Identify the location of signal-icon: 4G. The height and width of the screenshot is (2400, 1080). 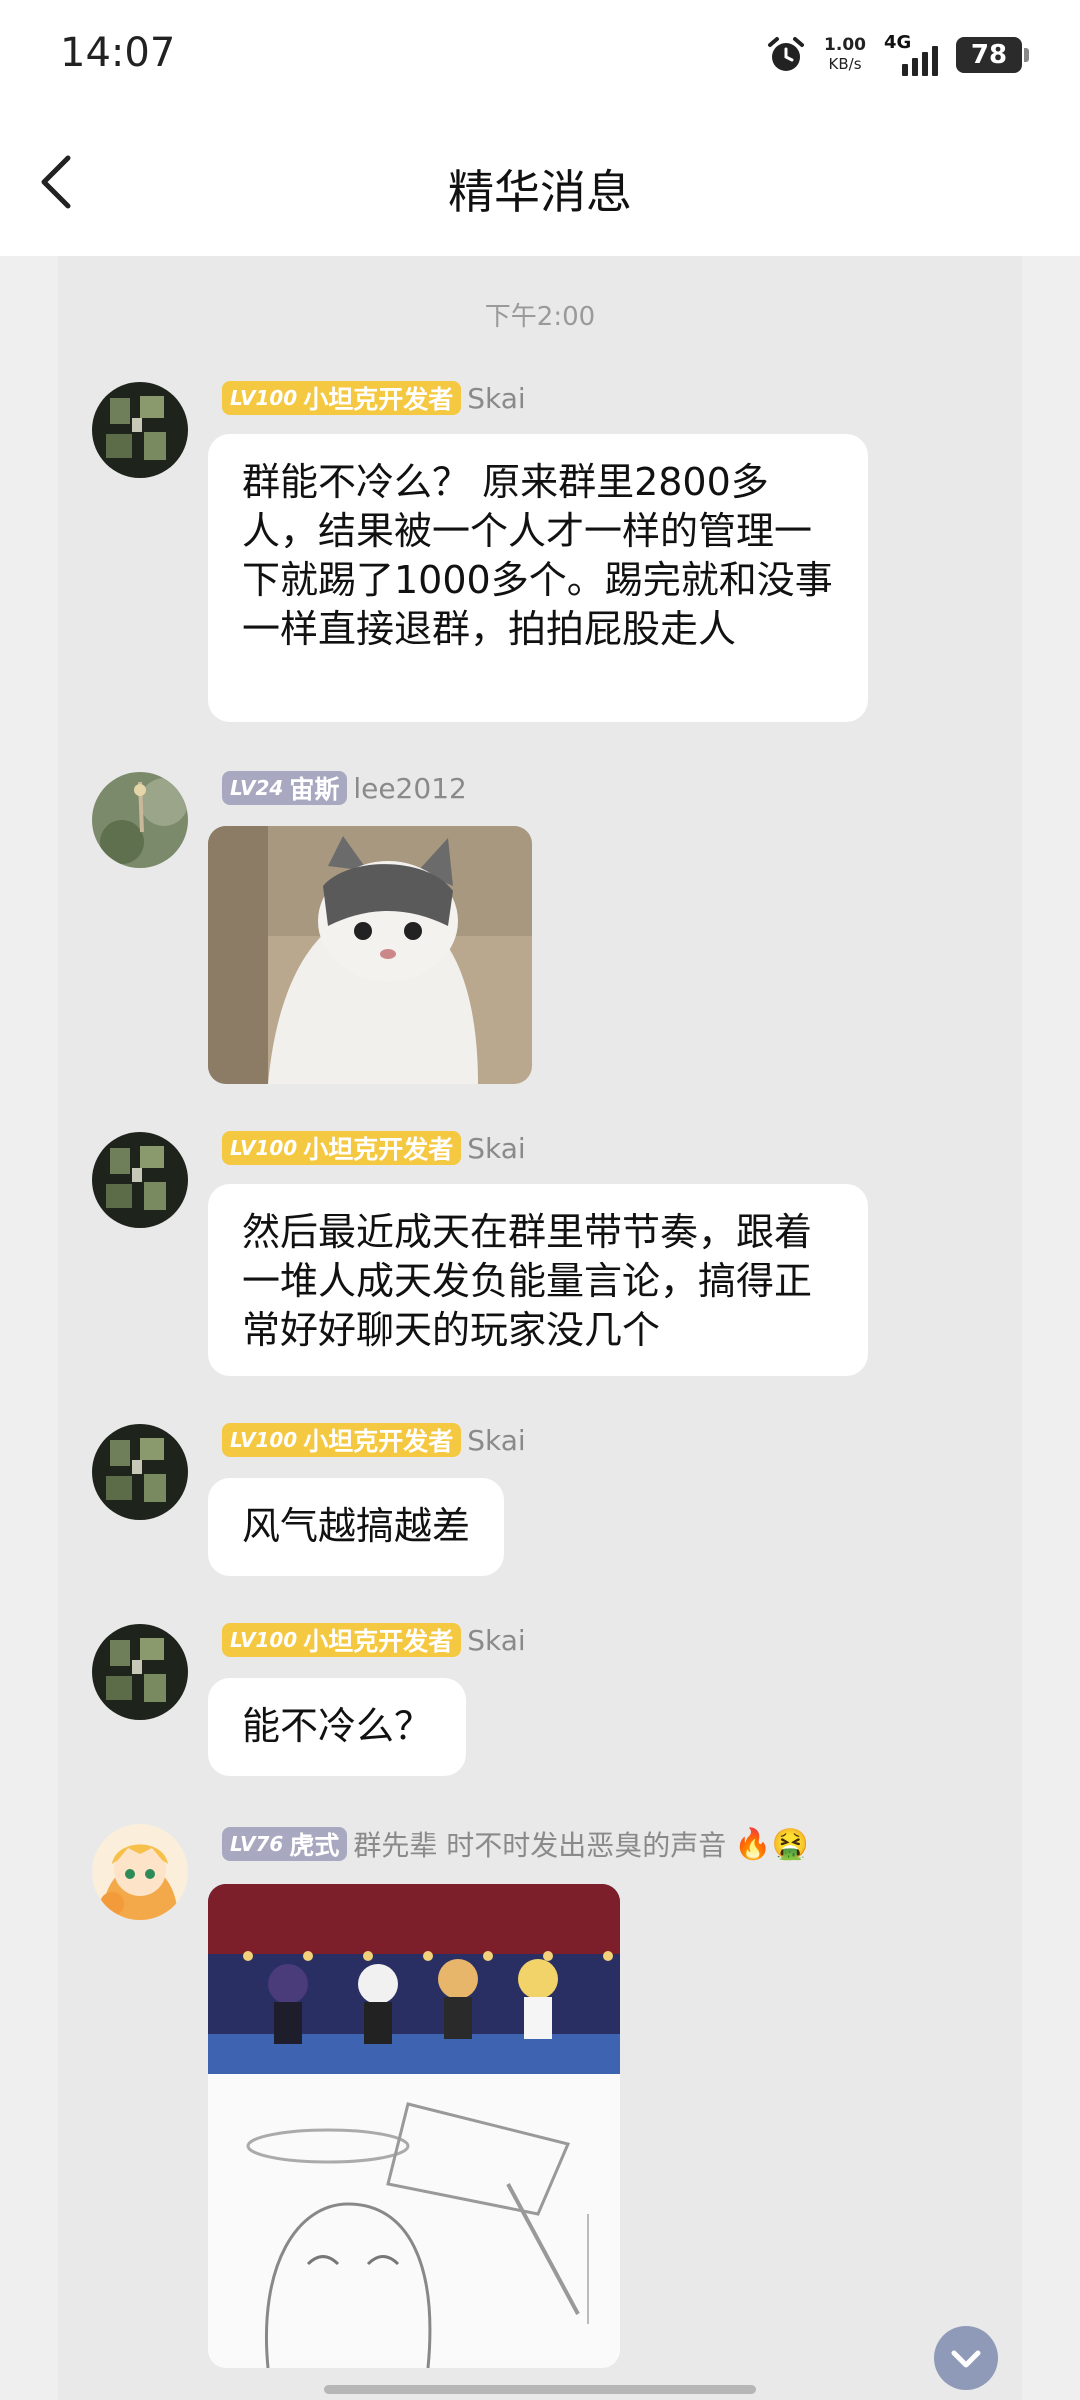
(911, 54).